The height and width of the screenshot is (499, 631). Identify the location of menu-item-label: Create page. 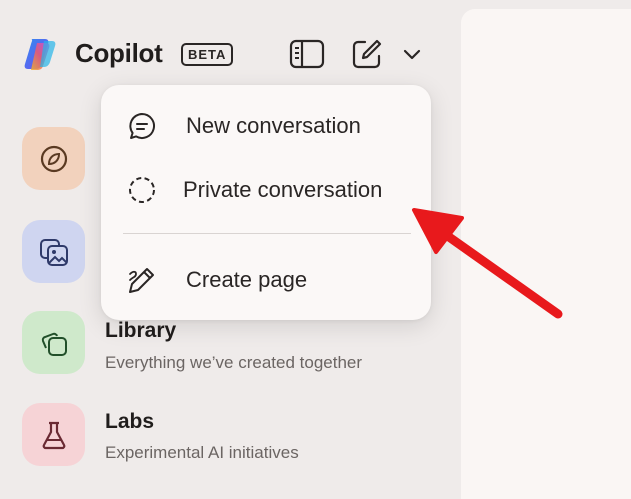
(247, 279).